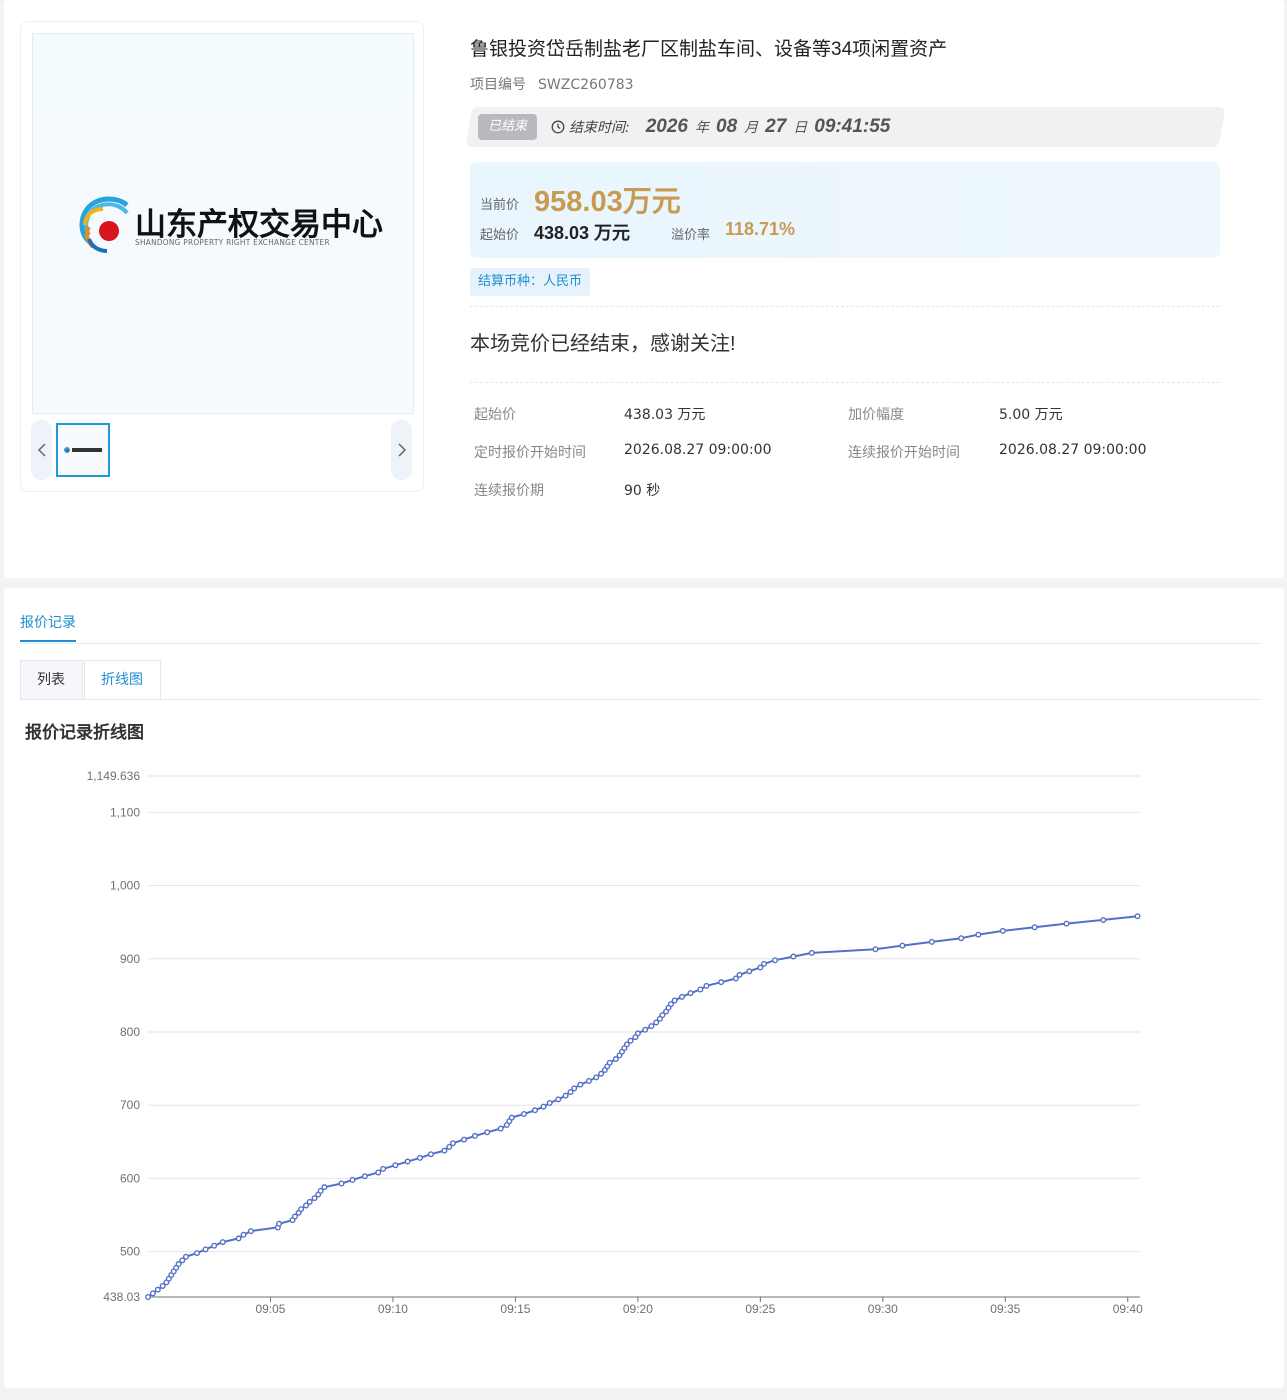  Describe the element at coordinates (270, 1309) in the screenshot. I see `x-tick-label: 09:05` at that location.